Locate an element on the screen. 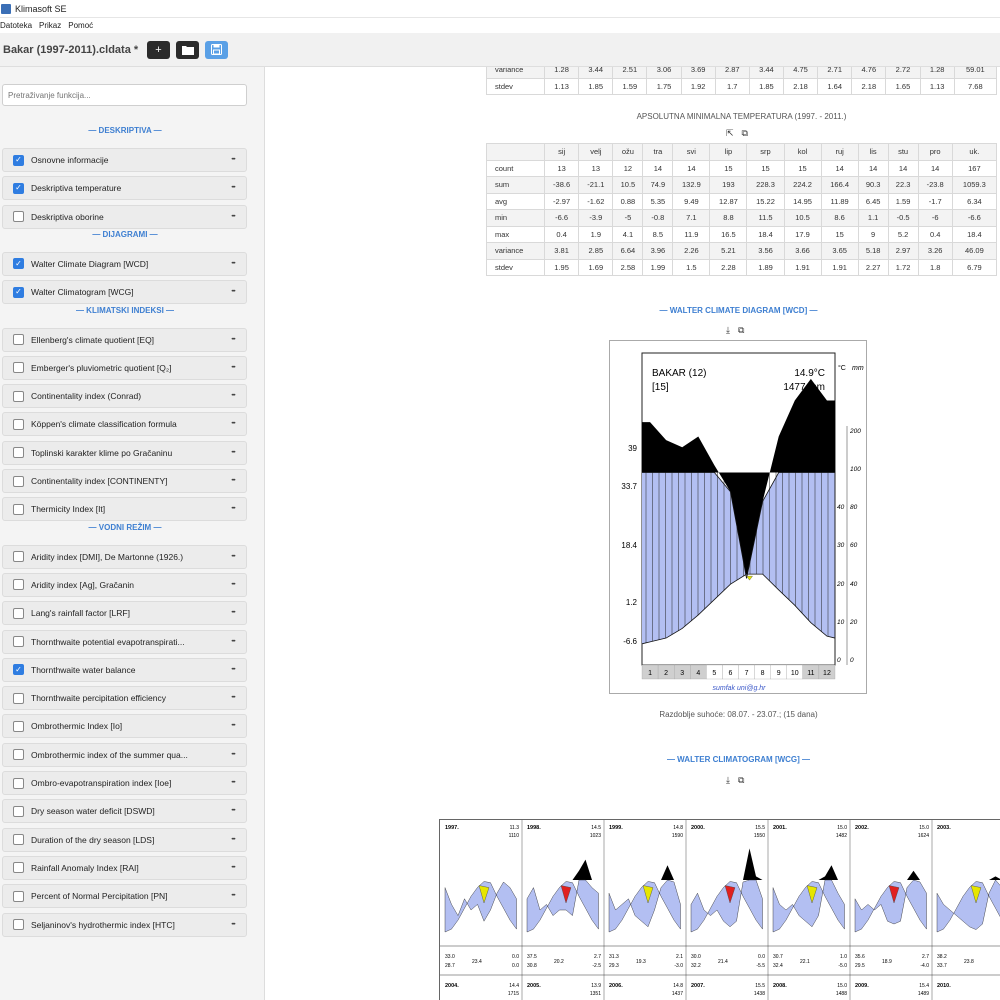 This screenshot has height=1000, width=1000. wcg-superhumid-area is located at coordinates (727, 864).